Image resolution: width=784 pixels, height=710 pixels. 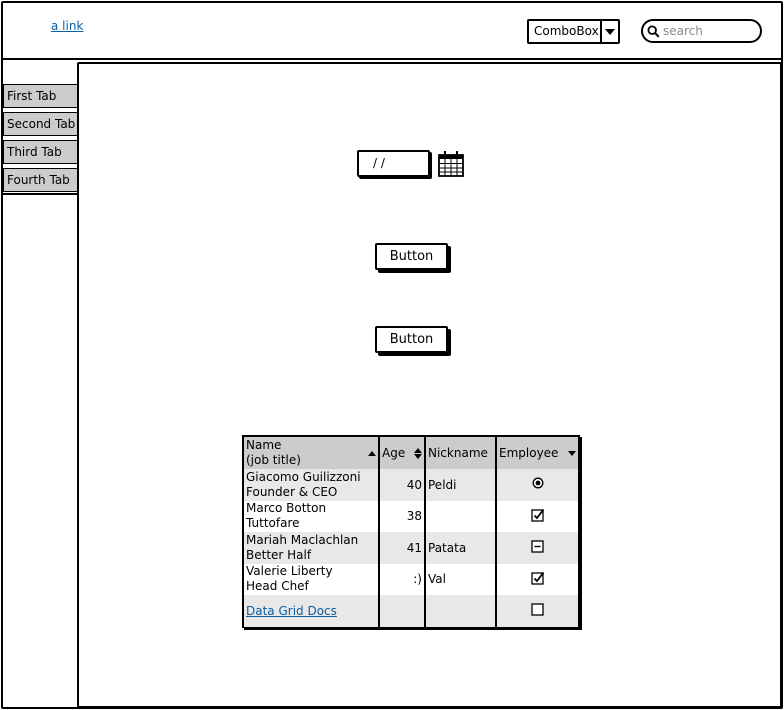 I want to click on cell-nickname-empty, so click(x=461, y=611).